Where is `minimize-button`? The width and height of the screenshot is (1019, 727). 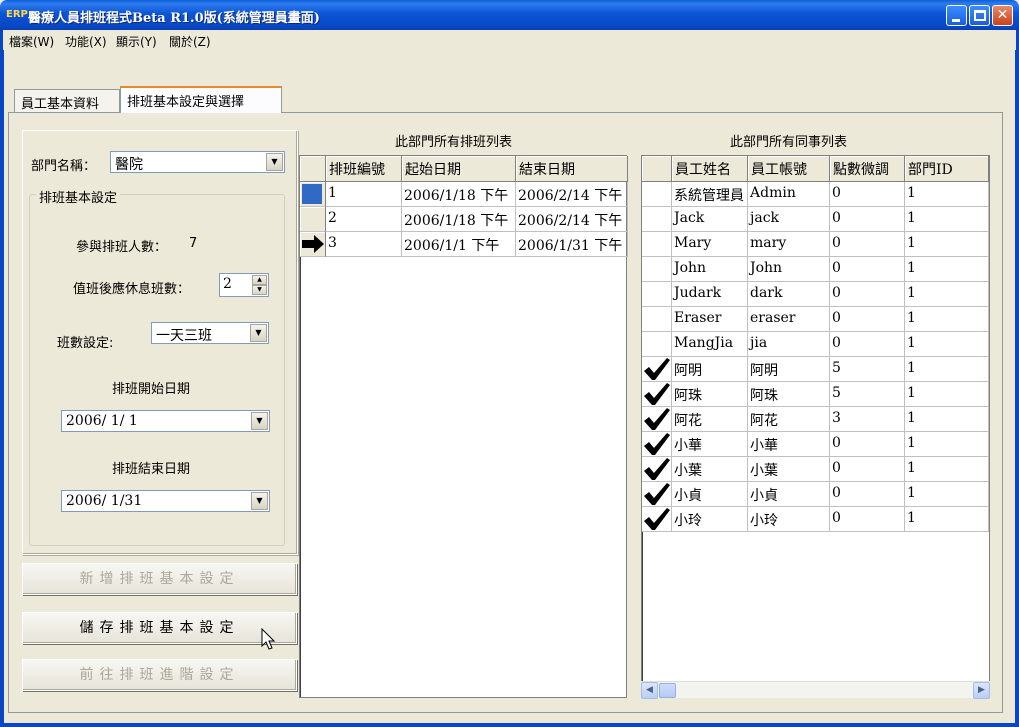 minimize-button is located at coordinates (956, 15).